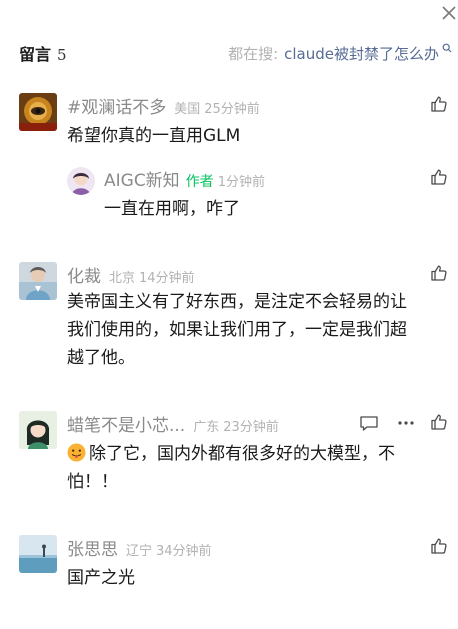 This screenshot has width=458, height=629. What do you see at coordinates (206, 427) in the screenshot?
I see `location: 广东` at bounding box center [206, 427].